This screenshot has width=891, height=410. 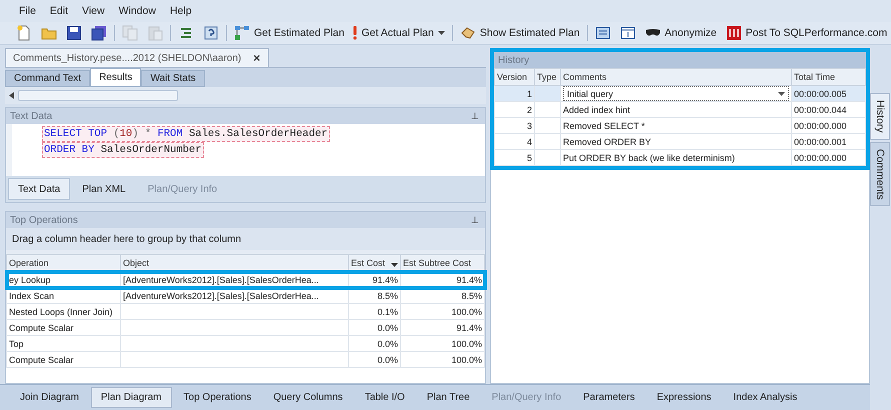 I want to click on help-icon, so click(x=211, y=33).